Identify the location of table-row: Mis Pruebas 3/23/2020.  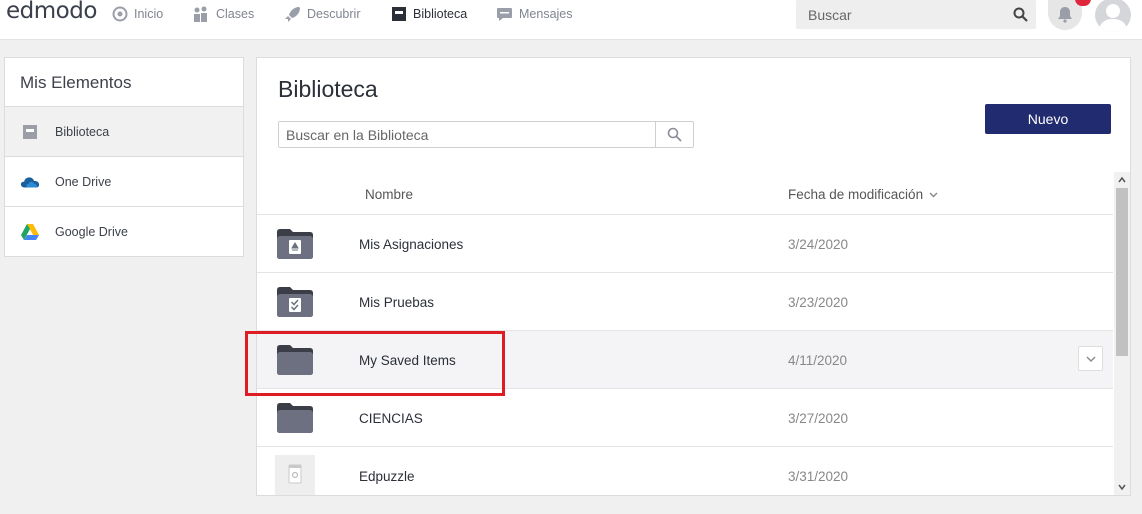
(685, 302).